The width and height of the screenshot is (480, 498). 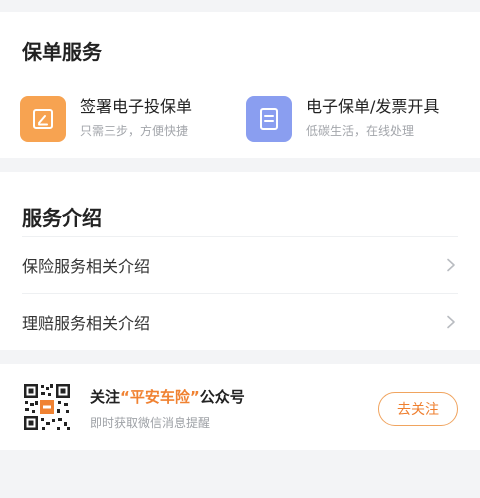 What do you see at coordinates (62, 218) in the screenshot?
I see `service-intro-title: 服务介绍` at bounding box center [62, 218].